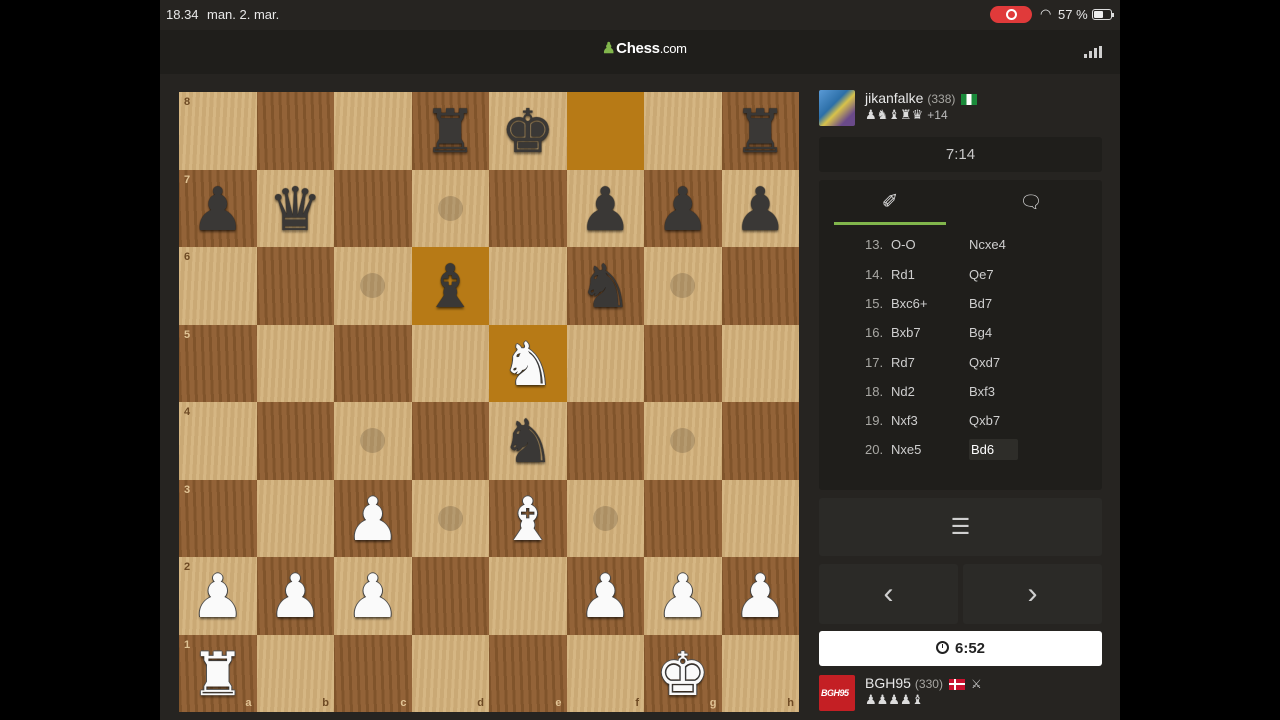 This screenshot has width=1280, height=720. I want to click on square-e3: ♝, so click(528, 518).